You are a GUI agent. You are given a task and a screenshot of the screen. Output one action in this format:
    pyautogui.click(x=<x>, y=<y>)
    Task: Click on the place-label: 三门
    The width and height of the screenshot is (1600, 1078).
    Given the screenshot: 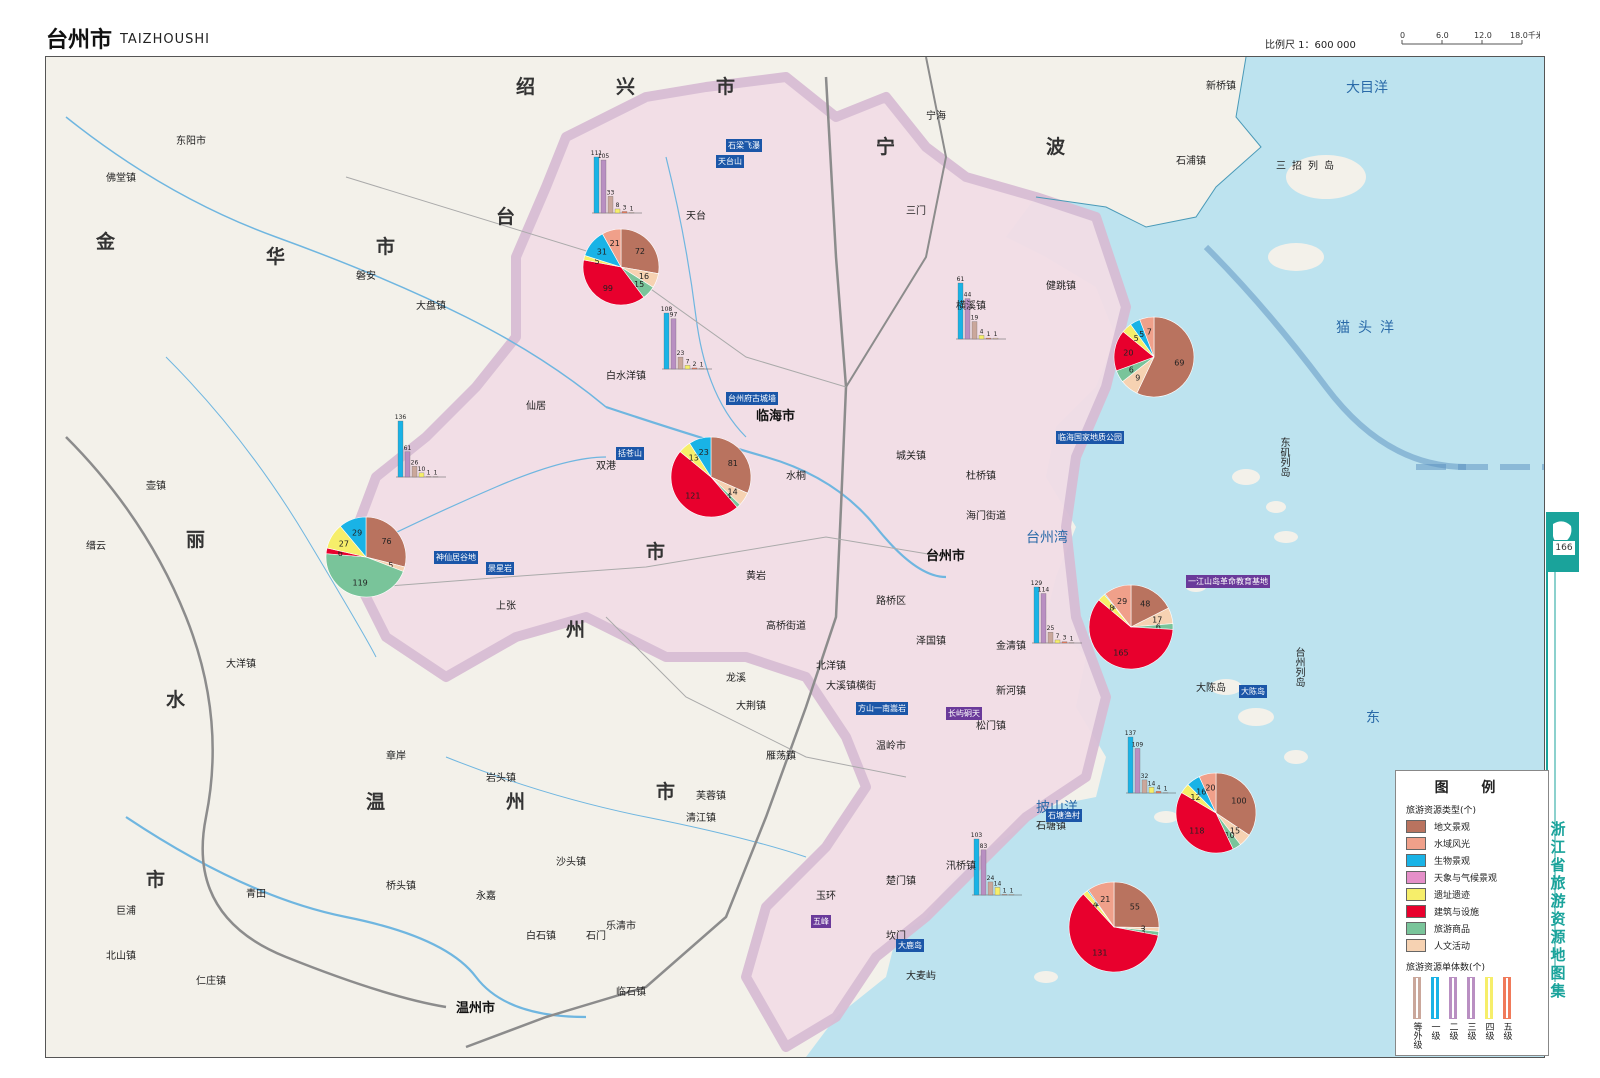 What is the action you would take?
    pyautogui.click(x=916, y=211)
    